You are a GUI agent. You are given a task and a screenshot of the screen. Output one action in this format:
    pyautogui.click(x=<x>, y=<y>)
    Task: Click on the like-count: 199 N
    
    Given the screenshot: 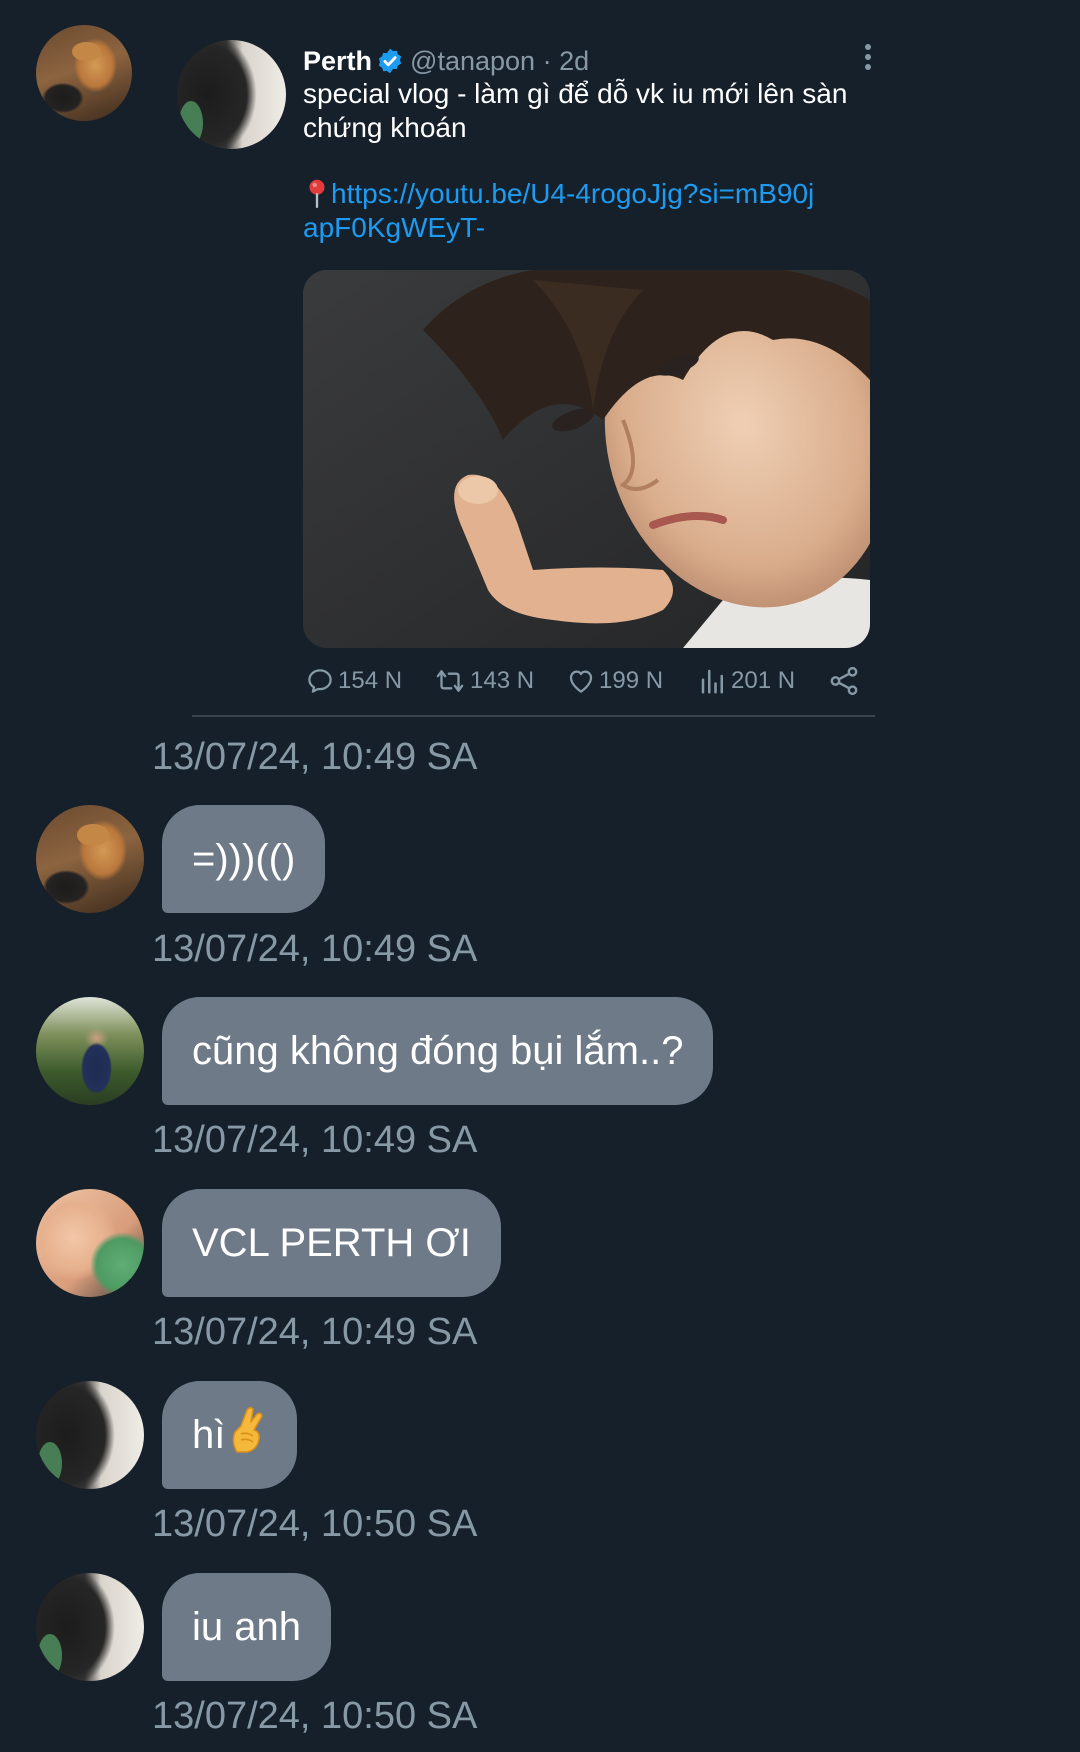 What is the action you would take?
    pyautogui.click(x=631, y=680)
    